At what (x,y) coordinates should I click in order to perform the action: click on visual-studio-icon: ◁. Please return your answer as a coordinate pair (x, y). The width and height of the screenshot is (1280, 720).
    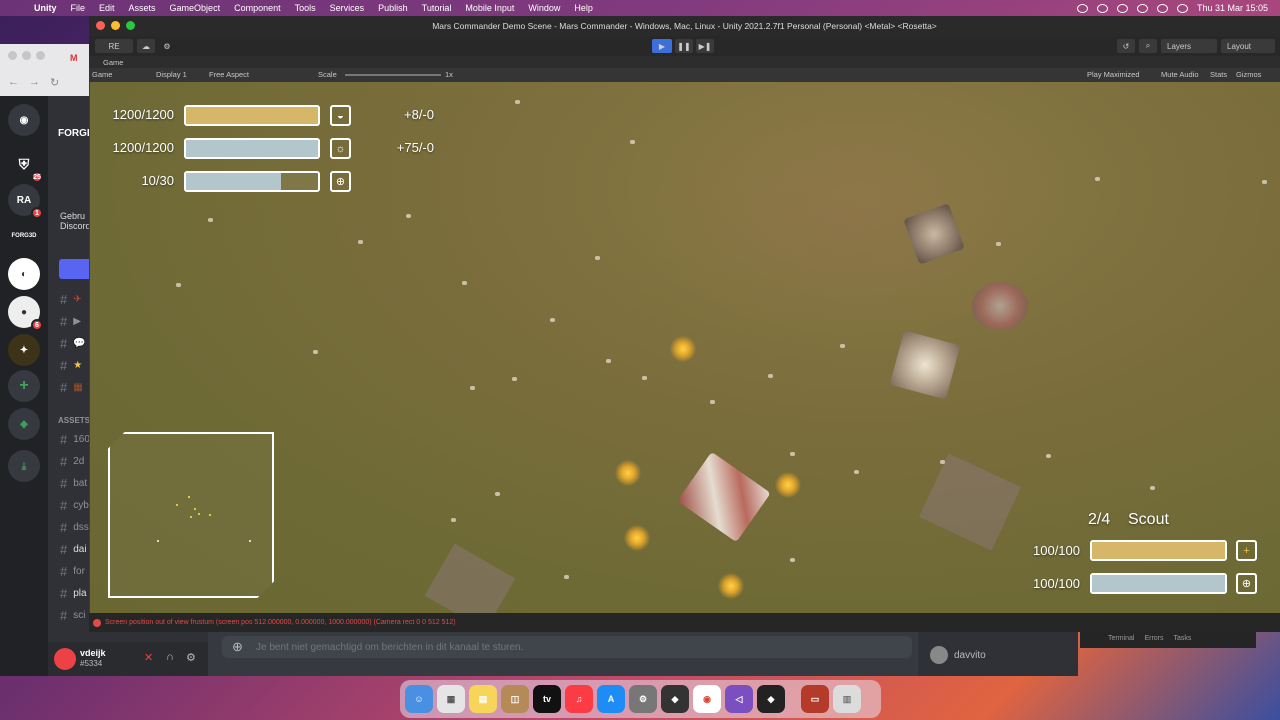
    Looking at the image, I should click on (739, 699).